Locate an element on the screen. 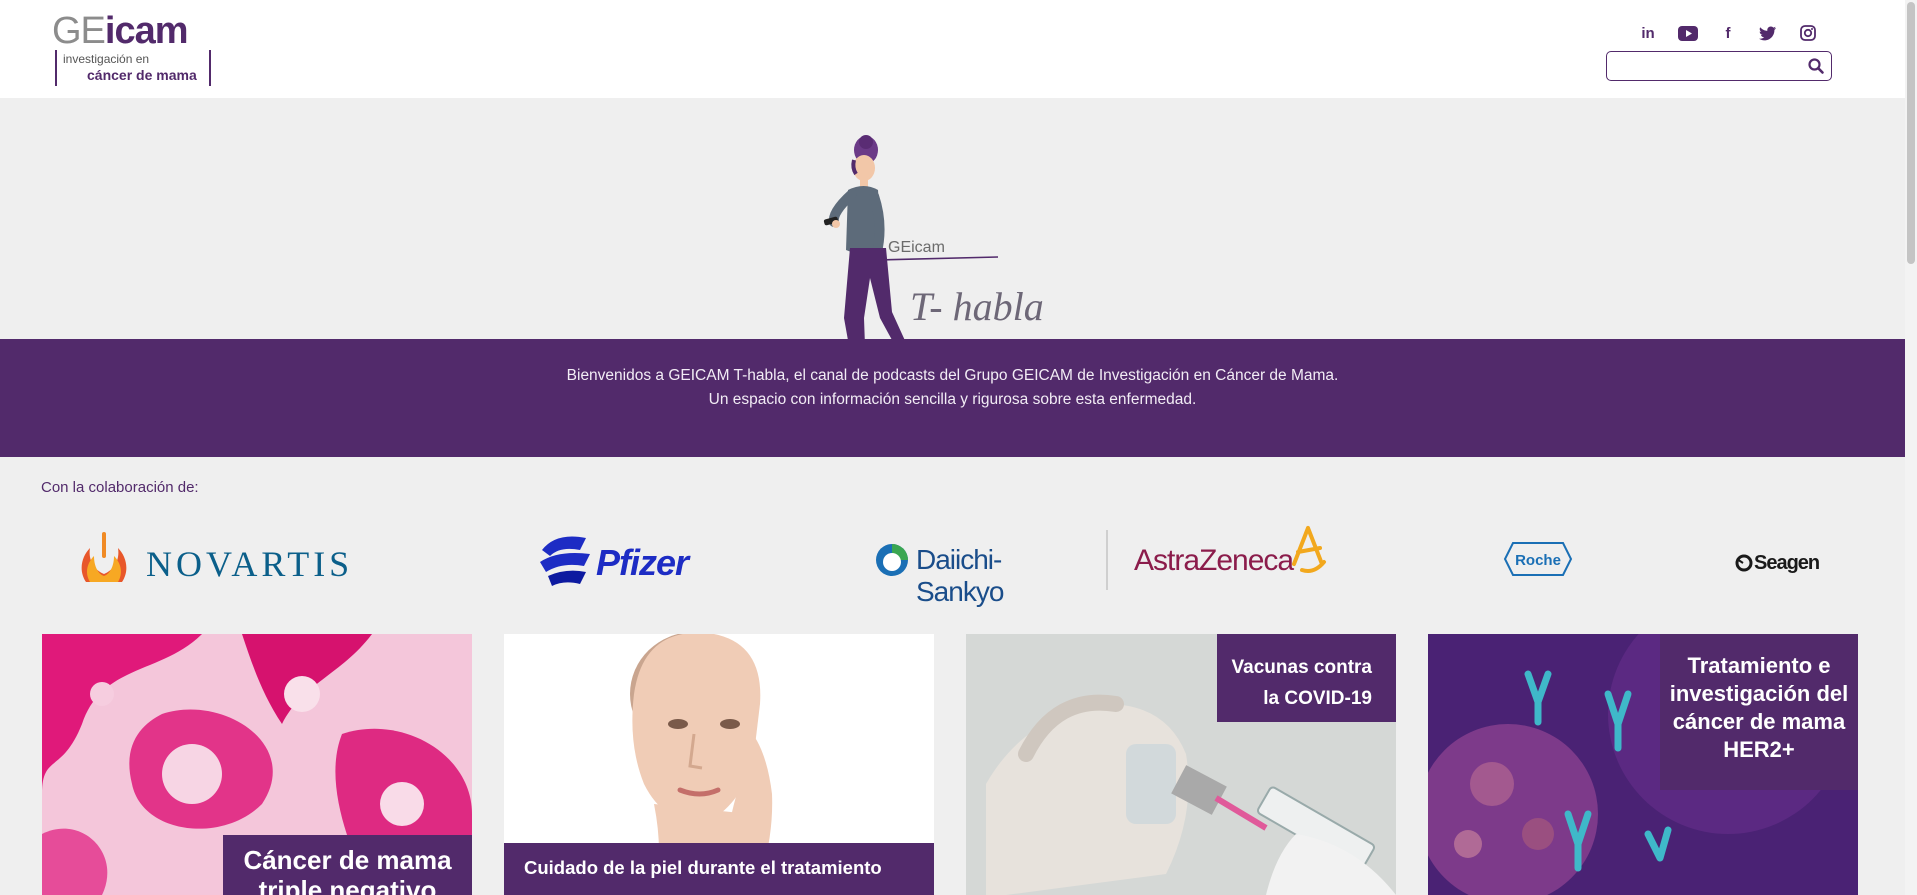 The width and height of the screenshot is (1917, 895). roche-hexagon-icon: Roche is located at coordinates (1538, 559).